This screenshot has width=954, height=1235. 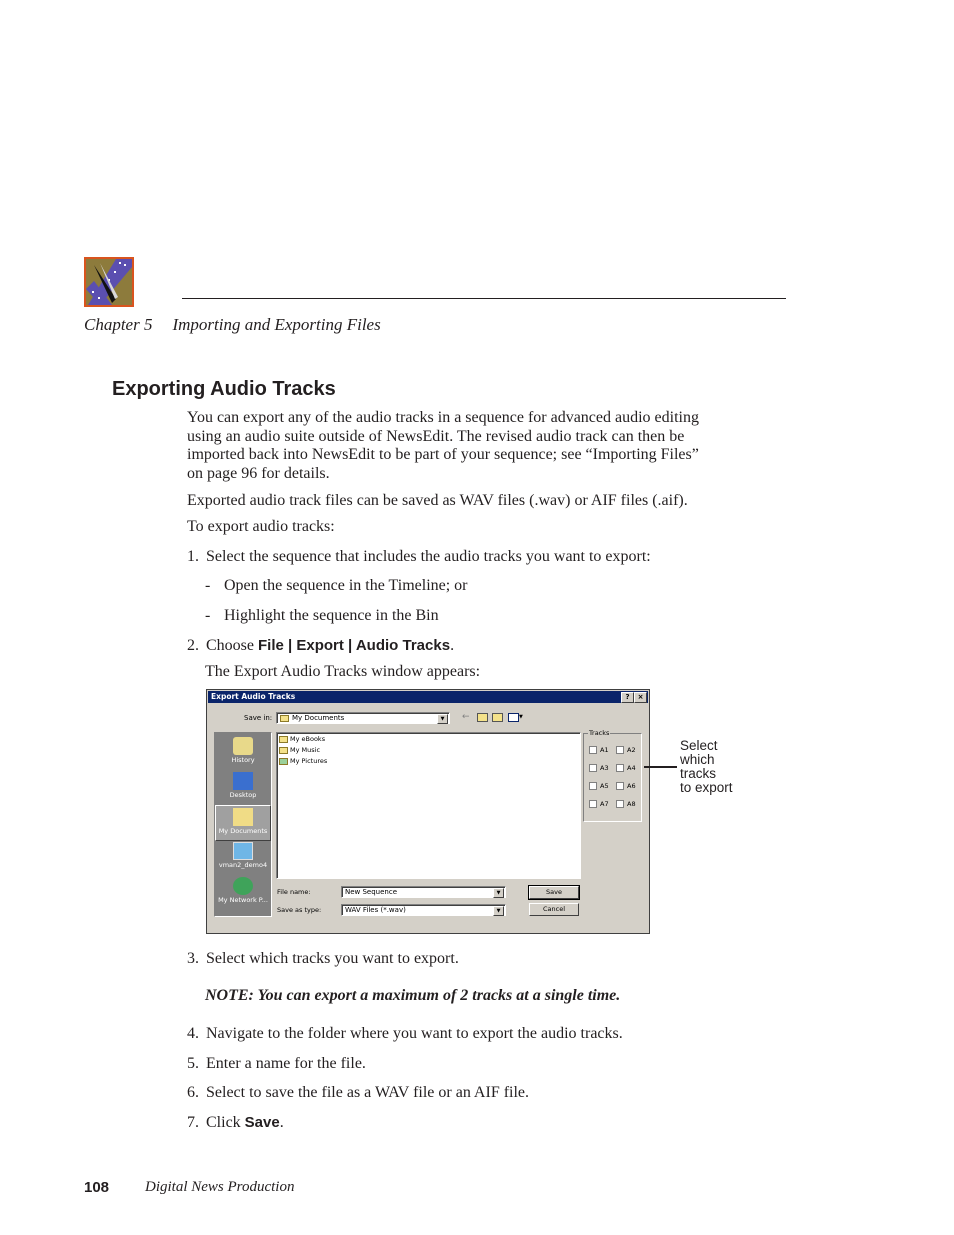 I want to click on save-as-type-label: Save as type:, so click(x=299, y=910).